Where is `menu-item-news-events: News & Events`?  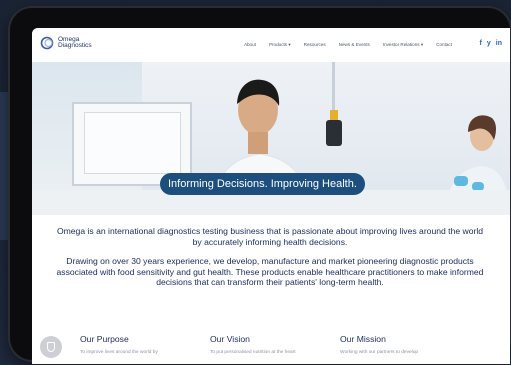
menu-item-news-events: News & Events is located at coordinates (354, 45).